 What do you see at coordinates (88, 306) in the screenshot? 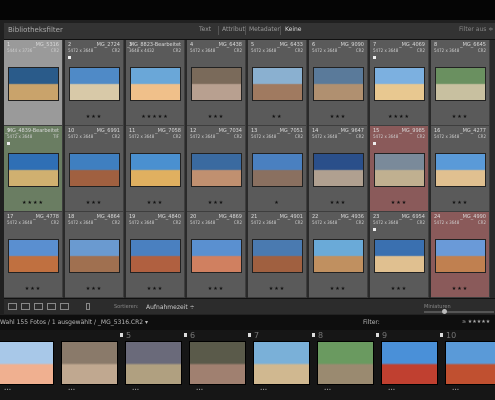
I see `painter-icon` at bounding box center [88, 306].